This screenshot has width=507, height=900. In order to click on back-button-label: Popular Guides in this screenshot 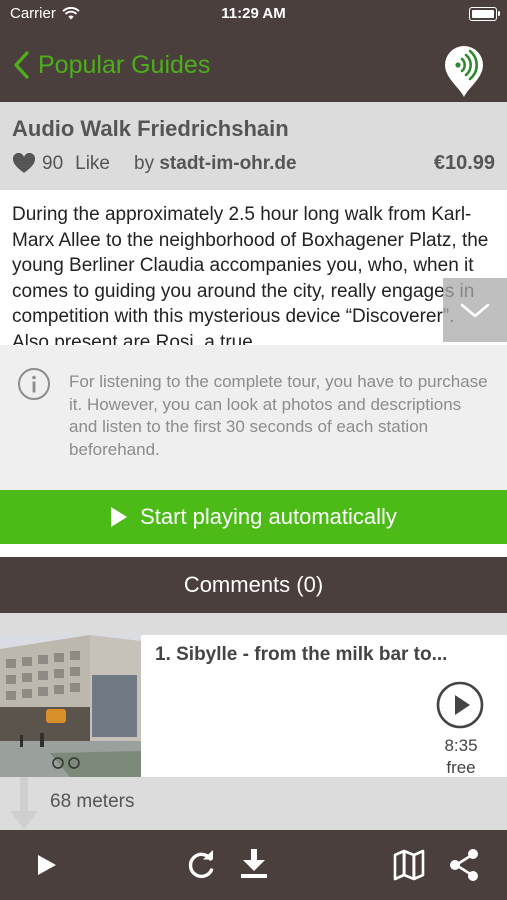, I will do `click(124, 64)`.